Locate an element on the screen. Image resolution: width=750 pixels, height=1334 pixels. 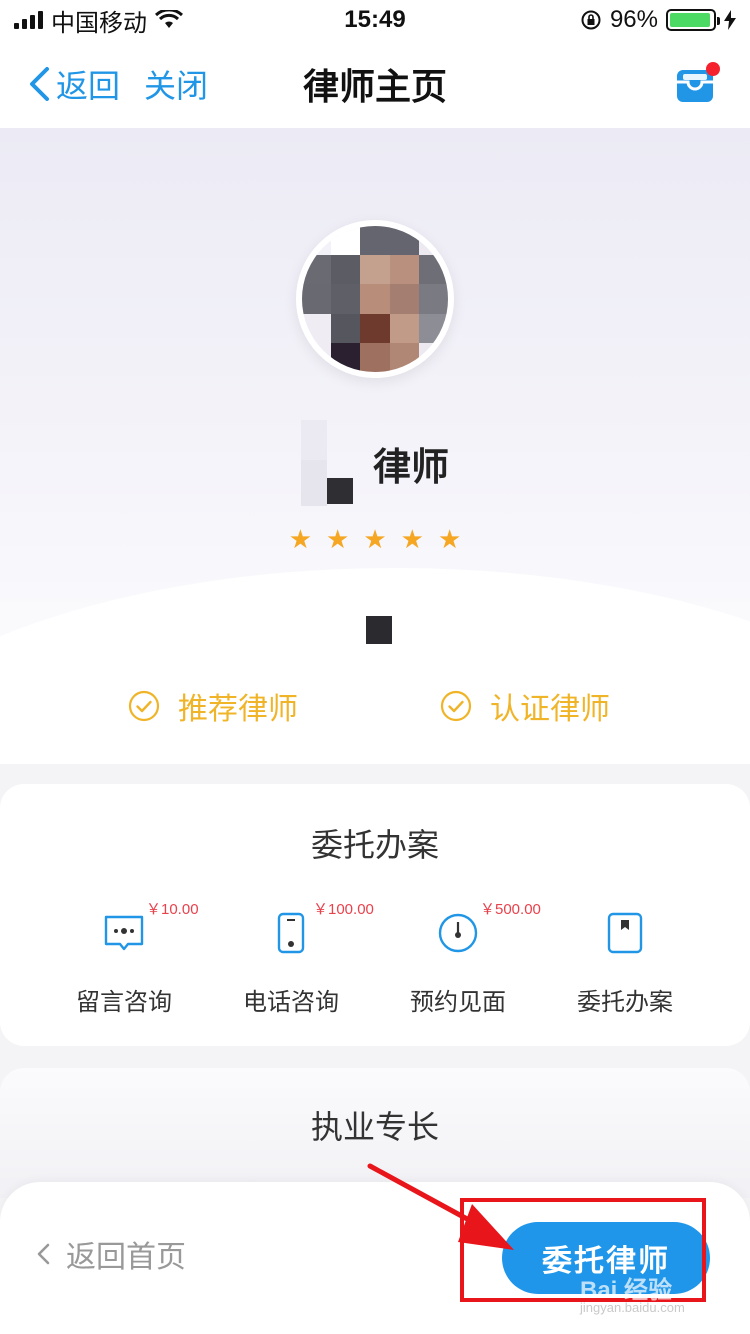
service-label: 留言咨询 is located at coordinates (124, 1002).